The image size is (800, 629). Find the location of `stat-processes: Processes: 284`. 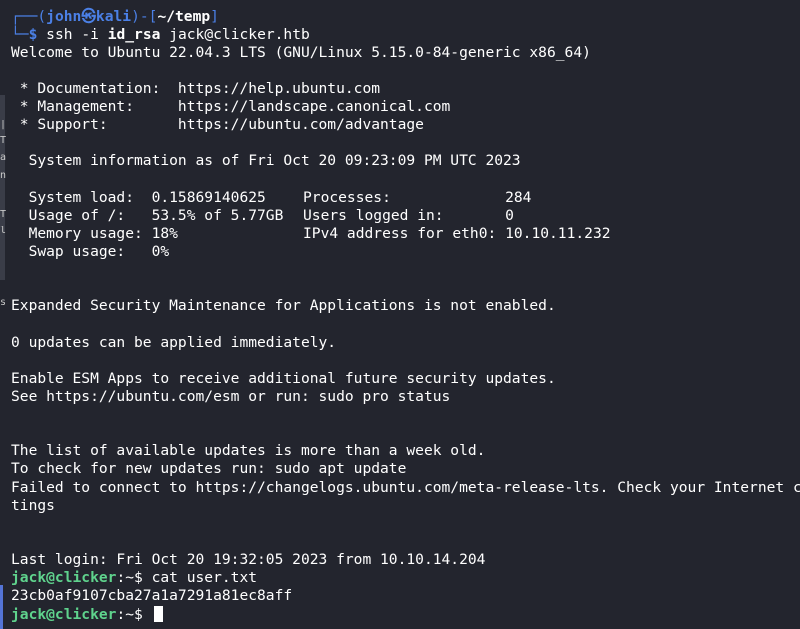

stat-processes: Processes: 284 is located at coordinates (417, 197).